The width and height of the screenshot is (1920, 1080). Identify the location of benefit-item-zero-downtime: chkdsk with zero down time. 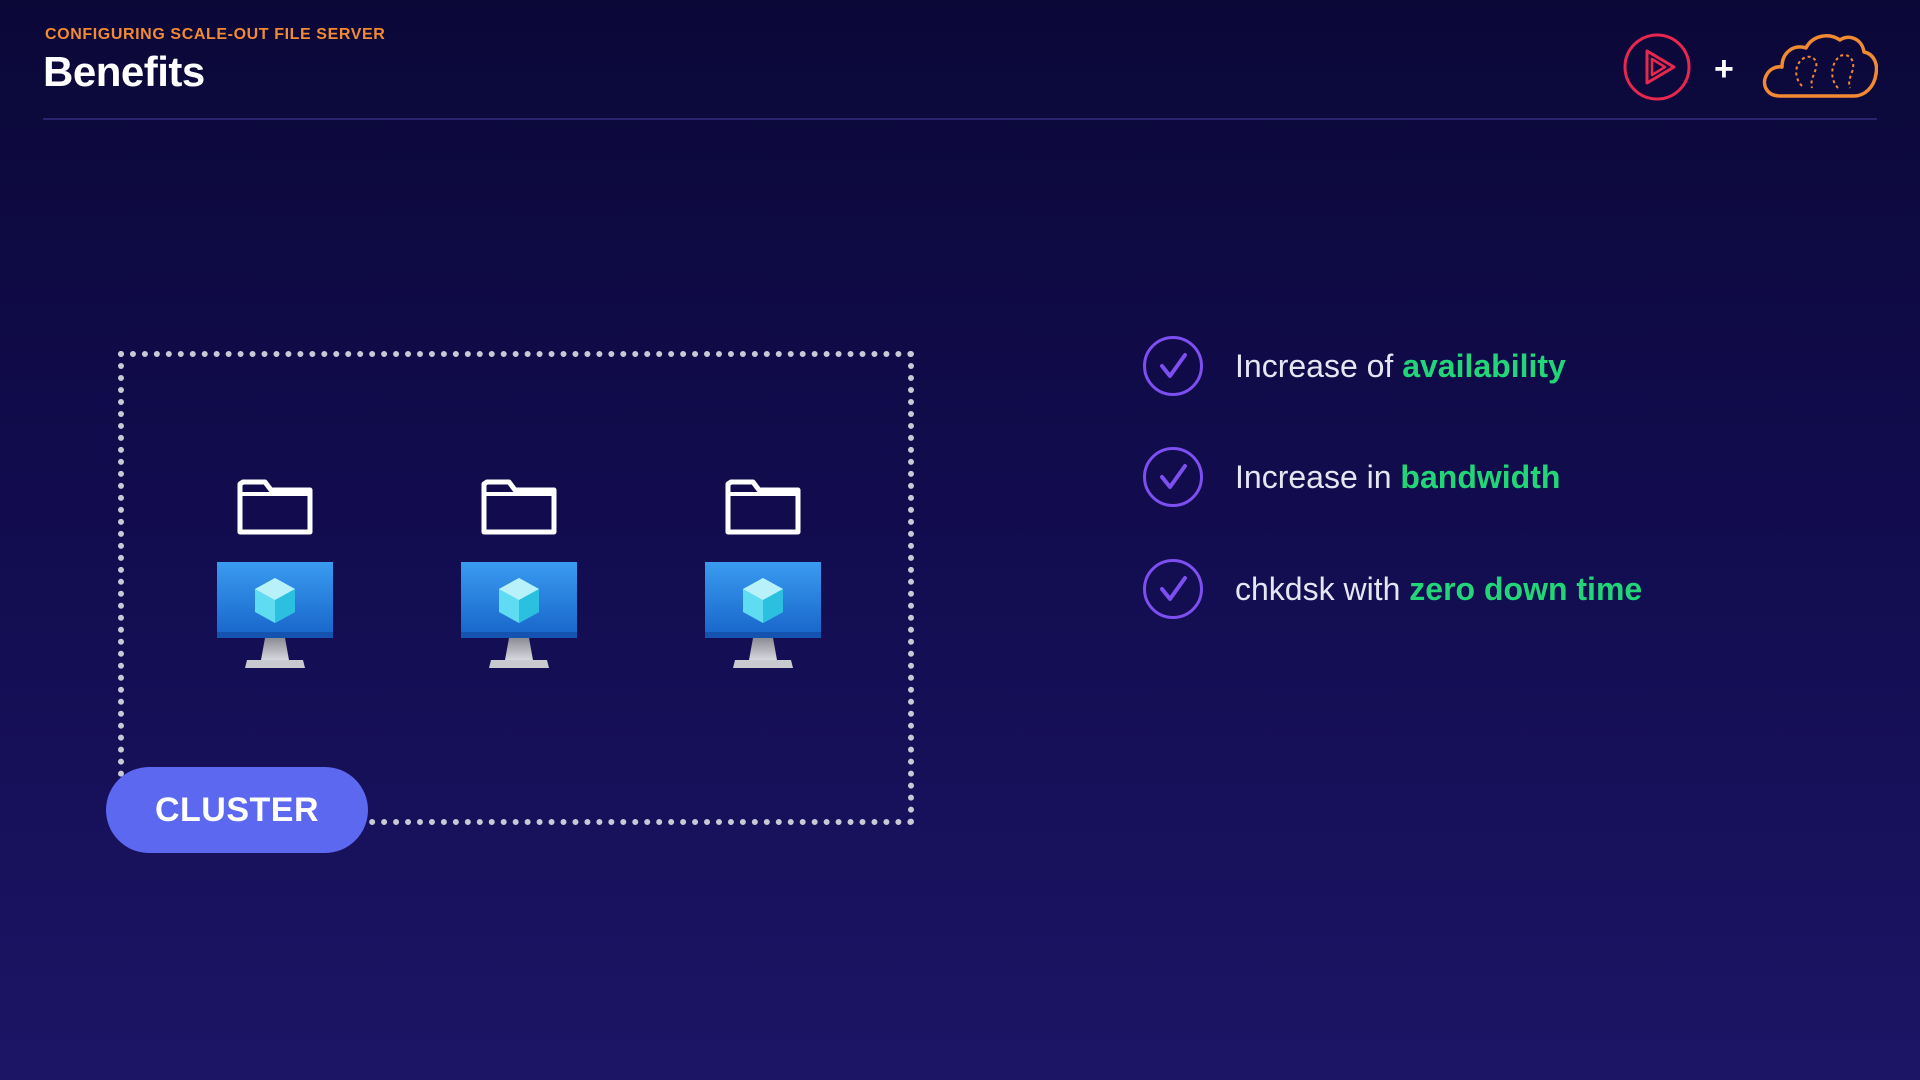
(1493, 589).